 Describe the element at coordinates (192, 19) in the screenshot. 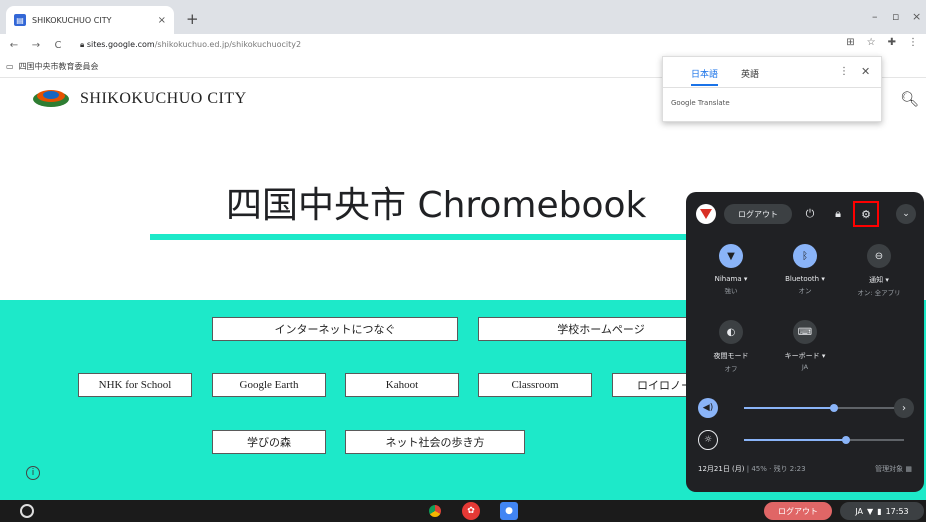

I see `new-tab-button: +` at that location.